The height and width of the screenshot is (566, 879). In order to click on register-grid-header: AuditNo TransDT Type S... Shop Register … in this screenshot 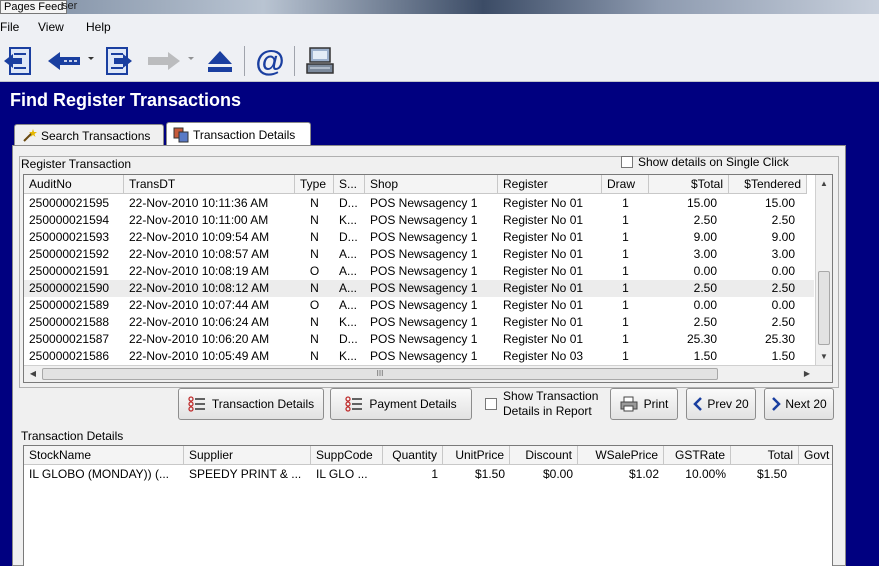, I will do `click(415, 184)`.